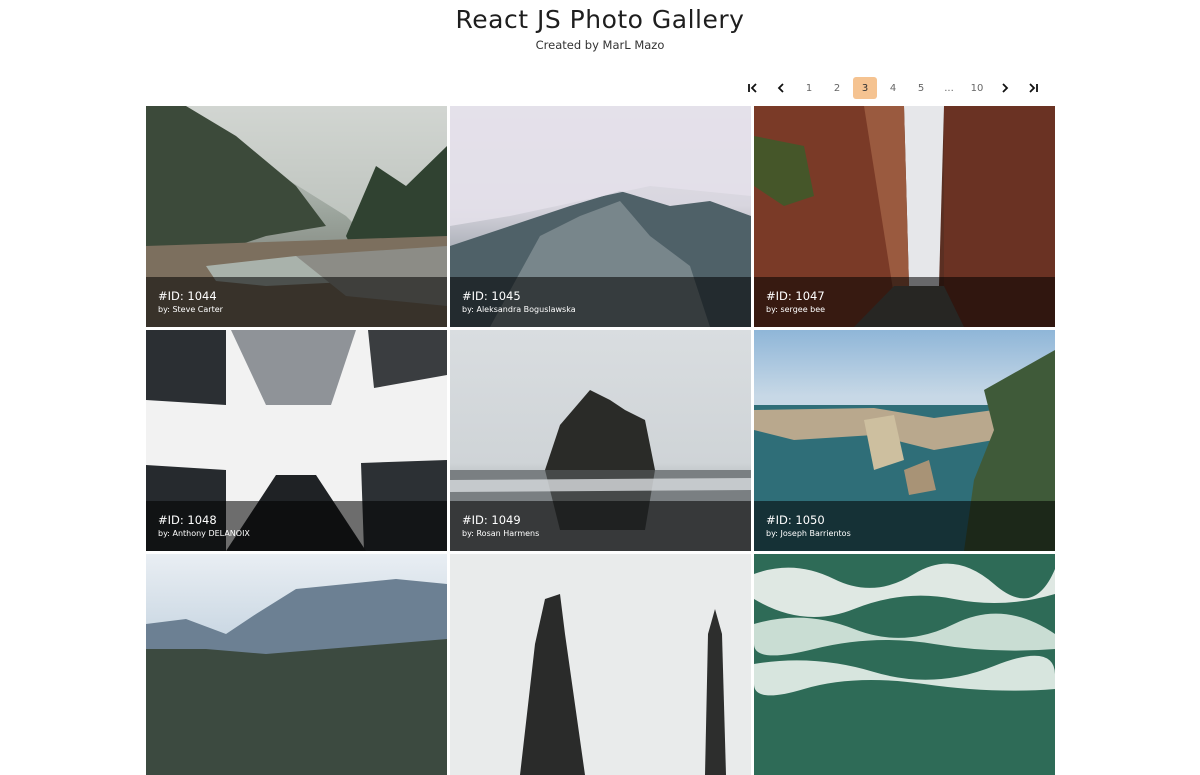 The image size is (1200, 775). Describe the element at coordinates (809, 88) in the screenshot. I see `page-1-button: 1` at that location.